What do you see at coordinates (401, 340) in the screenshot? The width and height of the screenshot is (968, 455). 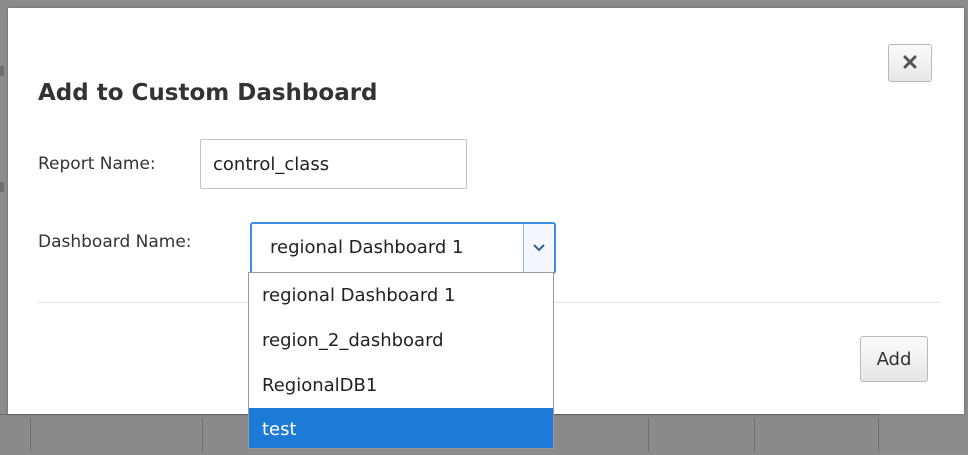 I see `dropdown-option: region_2_dashboard` at bounding box center [401, 340].